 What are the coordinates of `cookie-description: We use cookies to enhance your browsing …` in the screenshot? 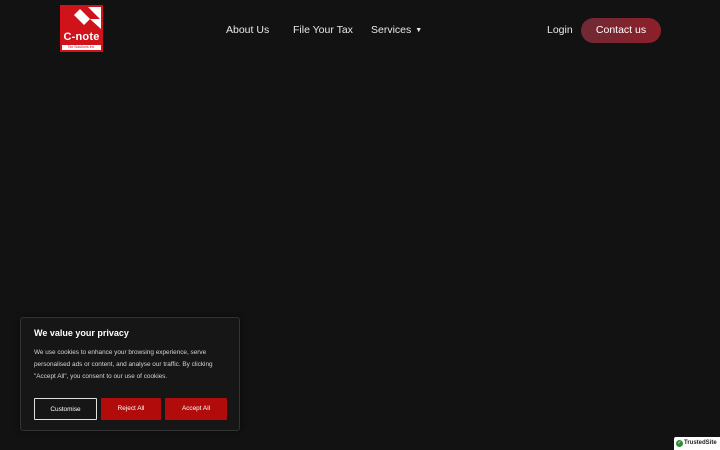 It's located at (123, 364).